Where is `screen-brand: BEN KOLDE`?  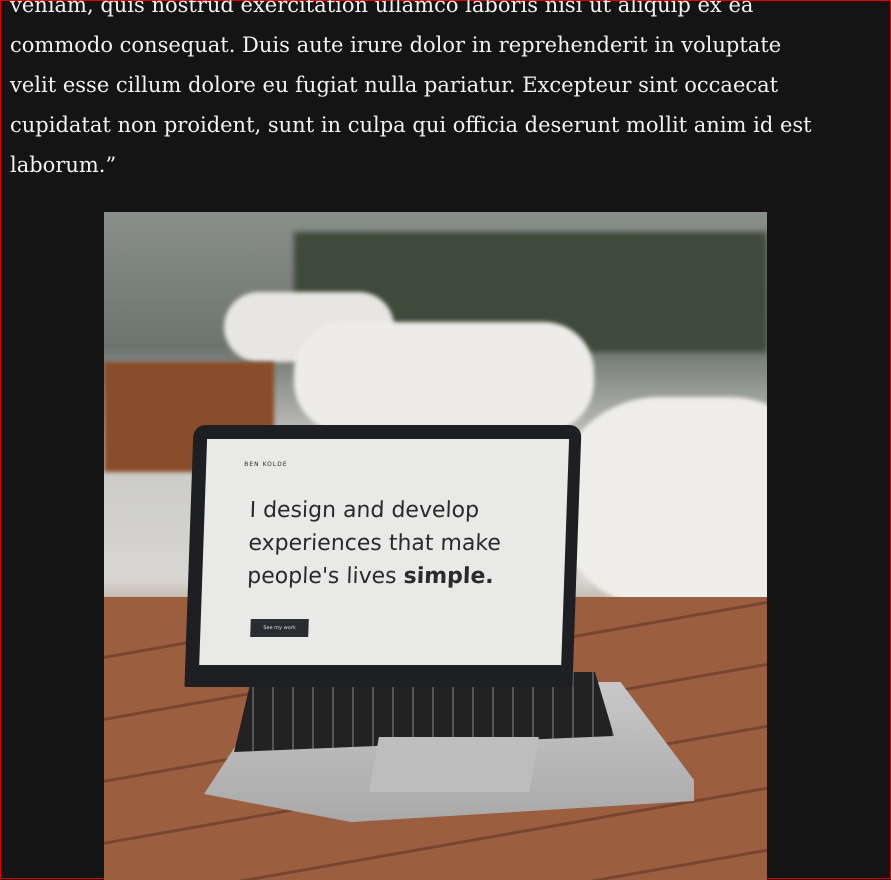 screen-brand: BEN KOLDE is located at coordinates (266, 464).